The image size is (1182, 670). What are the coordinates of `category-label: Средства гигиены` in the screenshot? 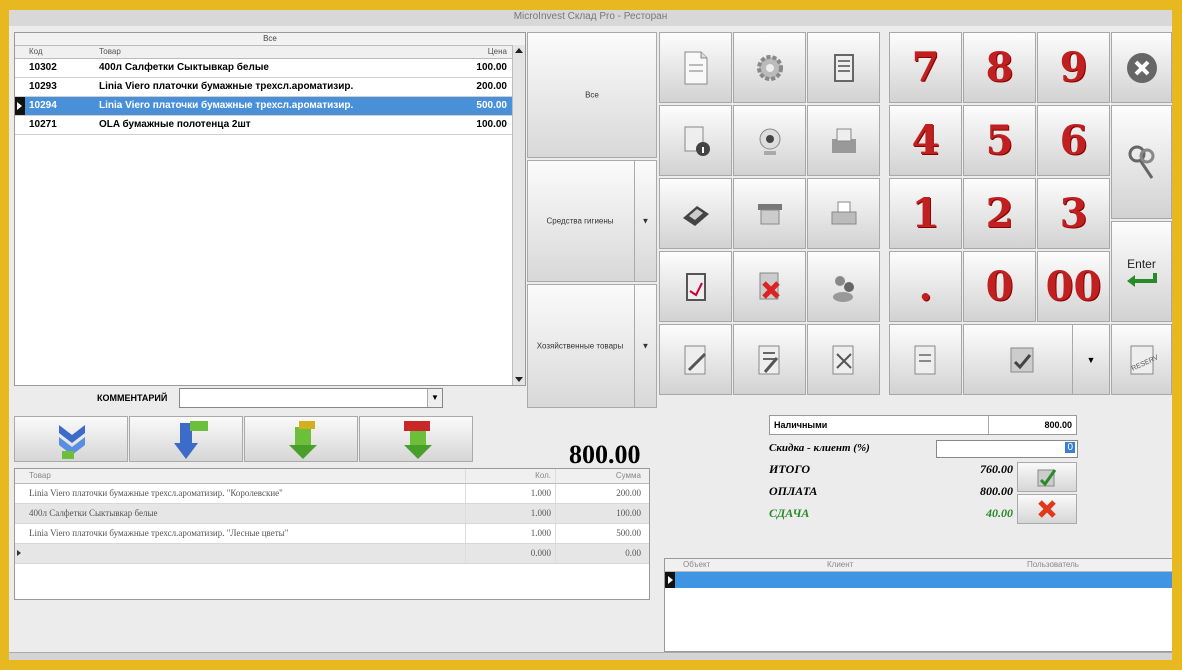 It's located at (580, 221).